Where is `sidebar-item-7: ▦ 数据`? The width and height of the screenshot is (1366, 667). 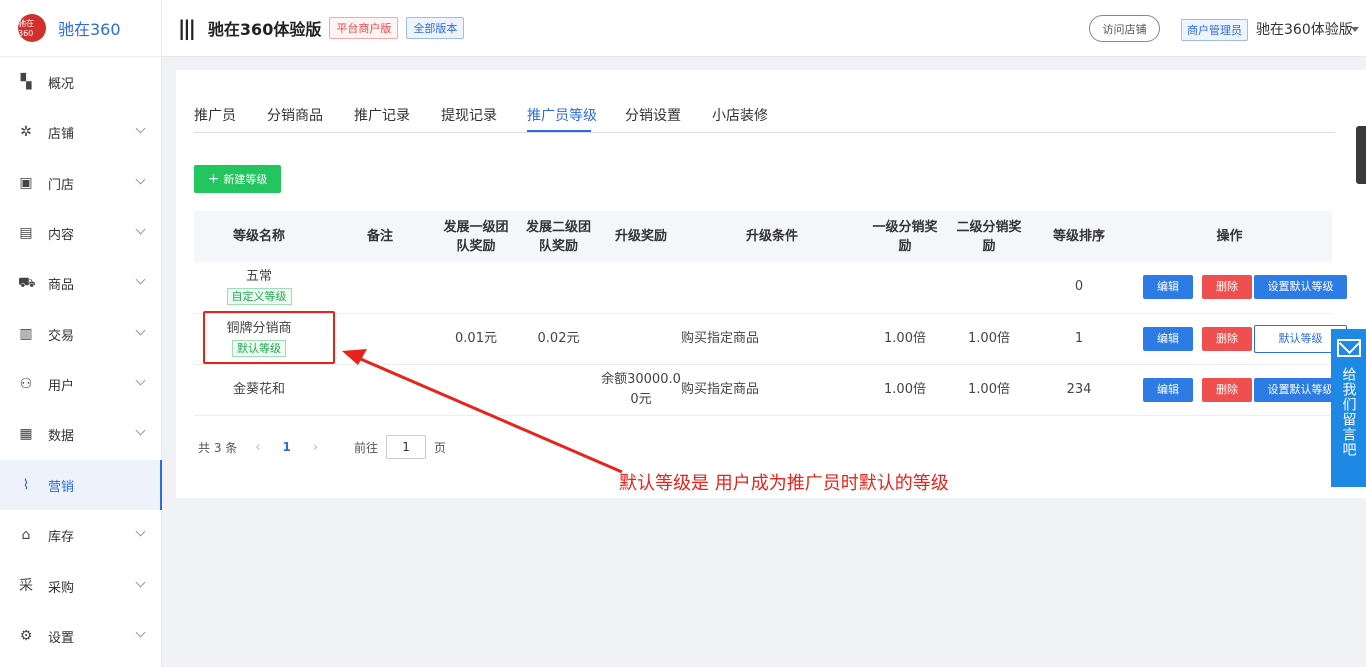
sidebar-item-7: ▦ 数据 is located at coordinates (81, 434).